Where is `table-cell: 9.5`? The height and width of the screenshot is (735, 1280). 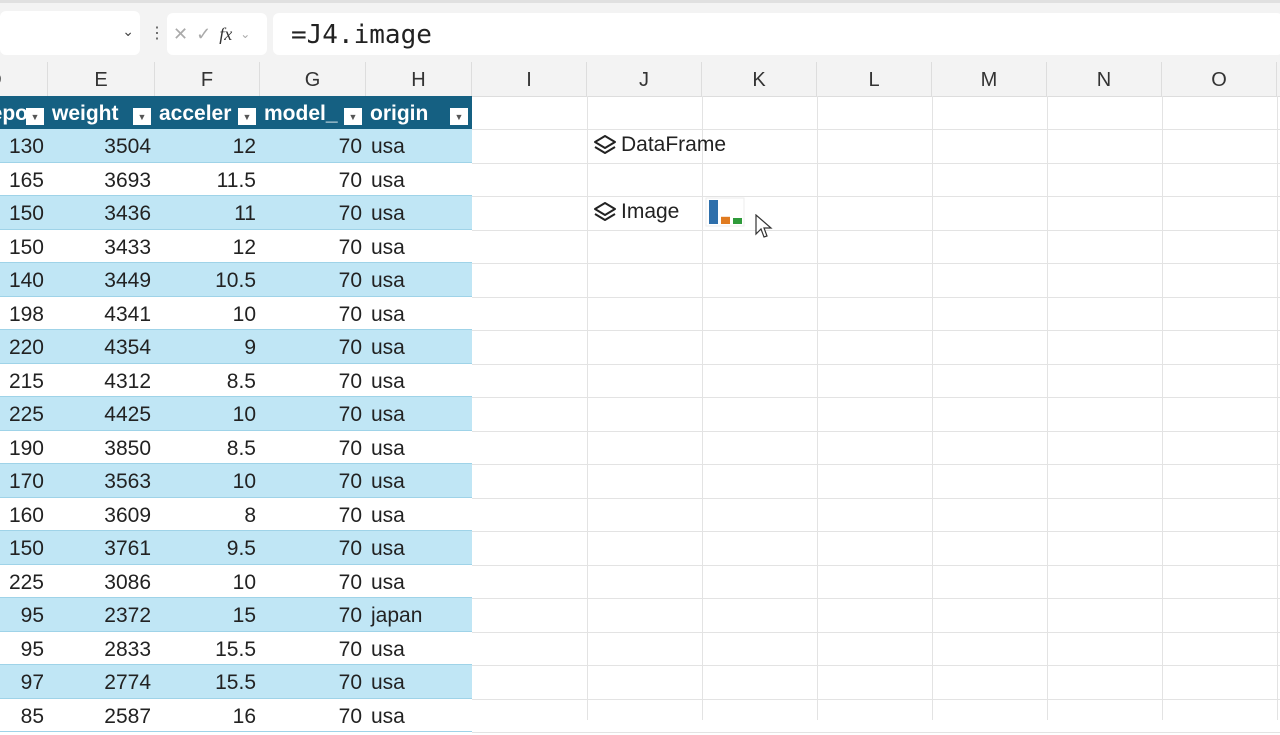
table-cell: 9.5 is located at coordinates (241, 549).